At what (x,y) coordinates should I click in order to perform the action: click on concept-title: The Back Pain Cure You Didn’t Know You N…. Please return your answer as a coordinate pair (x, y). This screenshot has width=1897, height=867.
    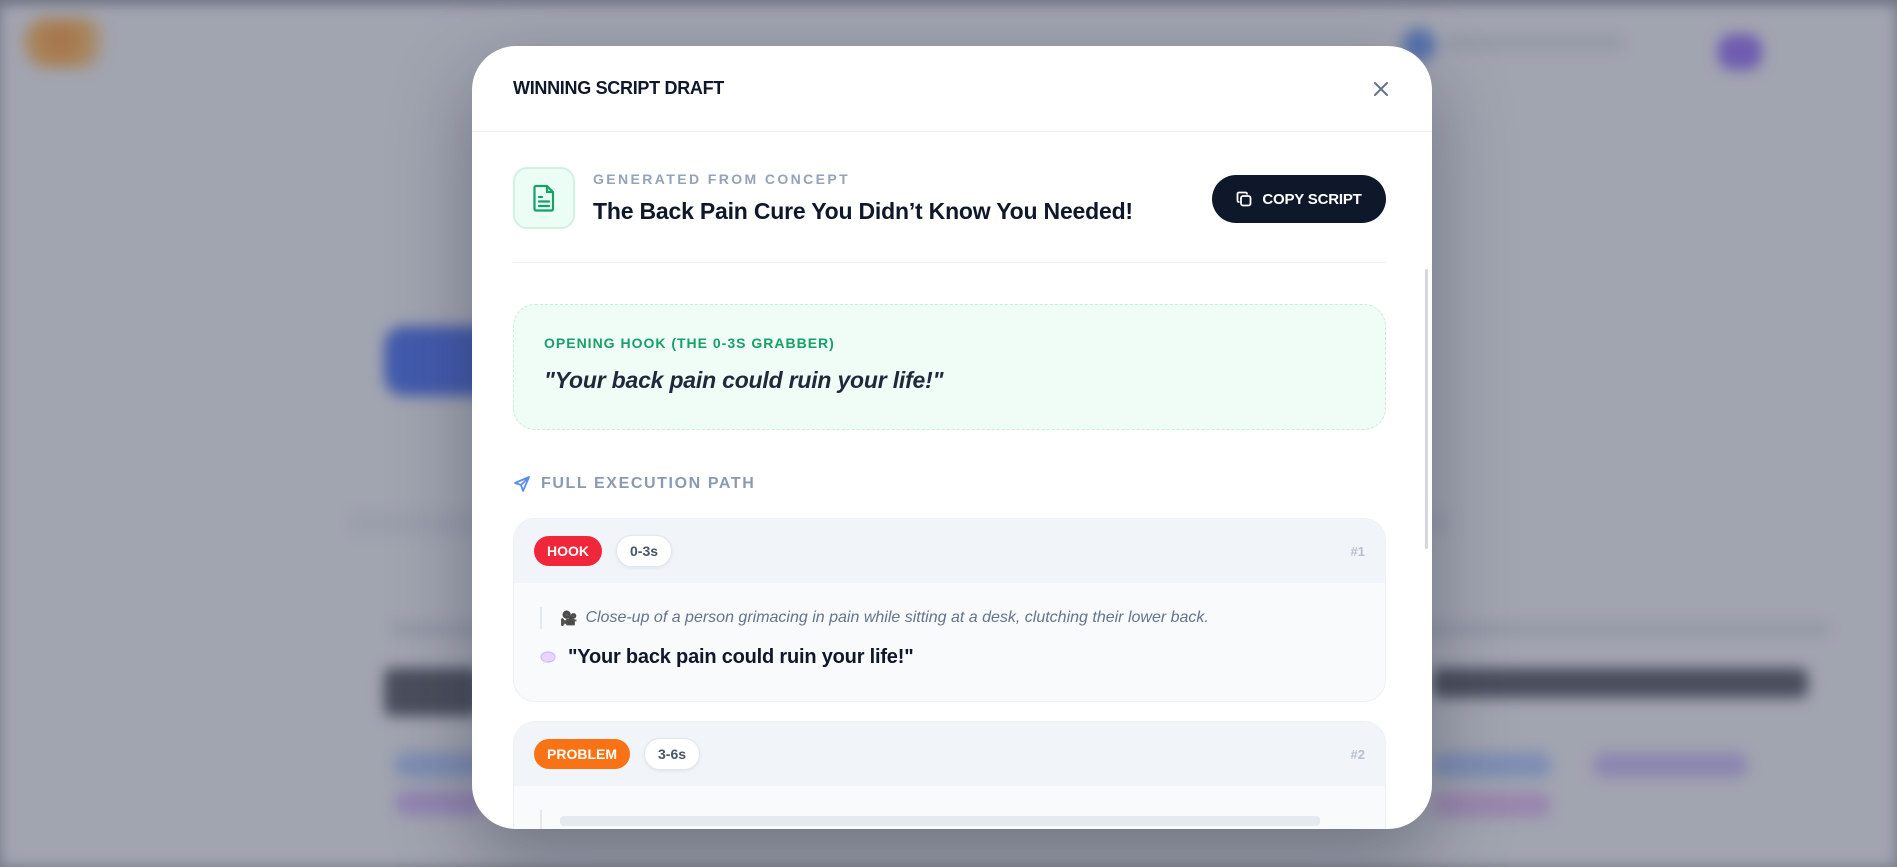
    Looking at the image, I should click on (863, 210).